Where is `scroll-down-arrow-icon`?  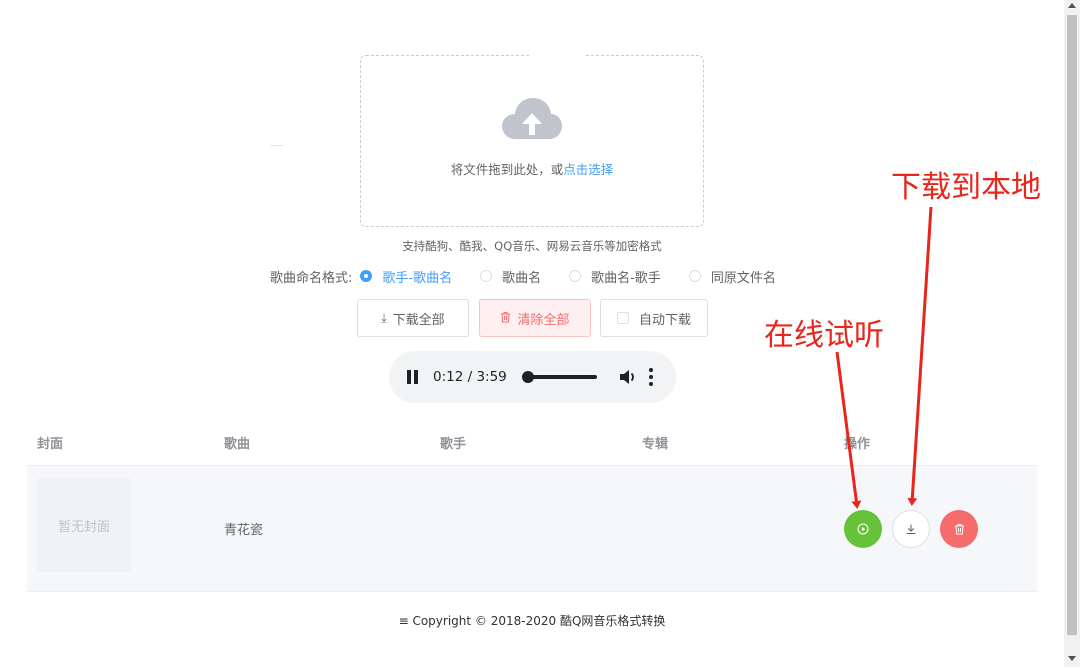 scroll-down-arrow-icon is located at coordinates (1072, 658).